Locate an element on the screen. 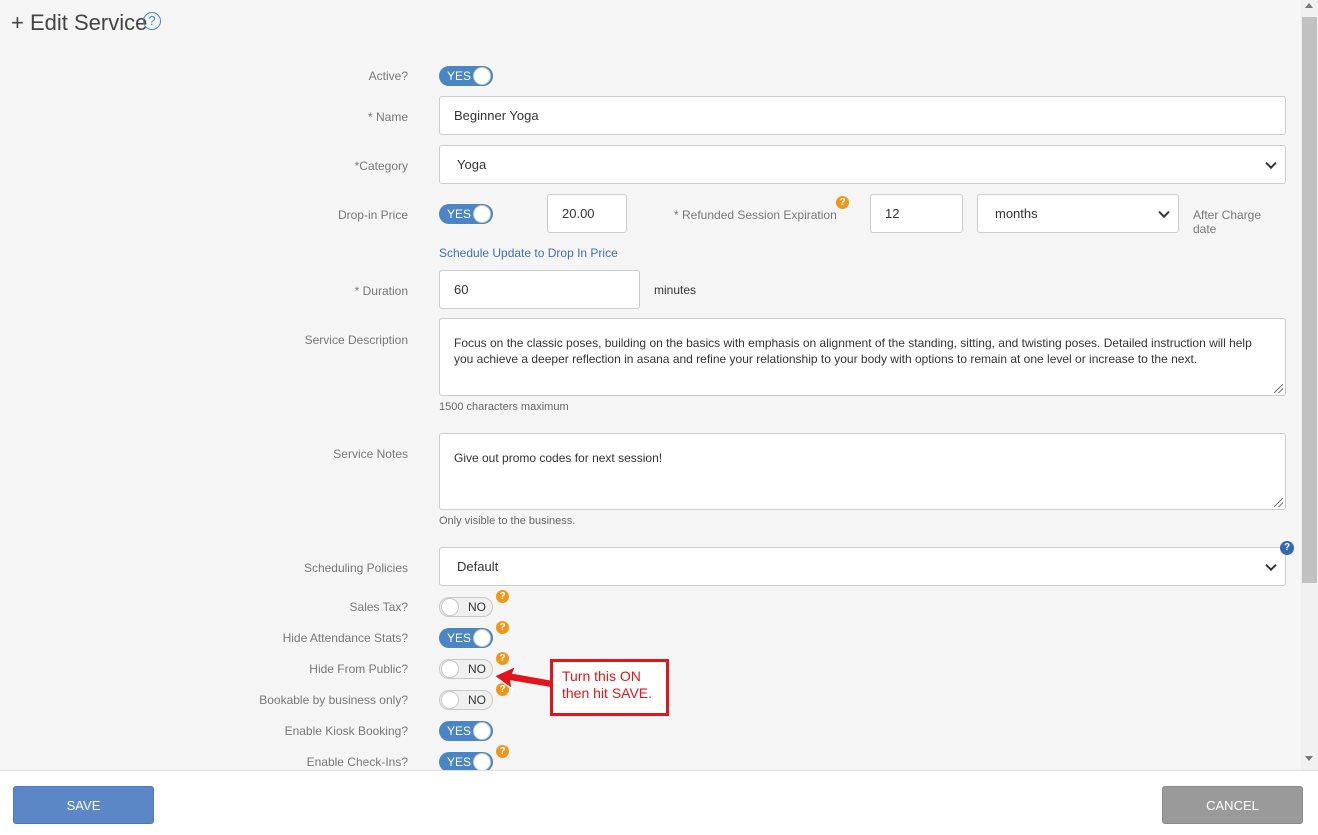  after-charge-label: After Charge is located at coordinates (1227, 215).